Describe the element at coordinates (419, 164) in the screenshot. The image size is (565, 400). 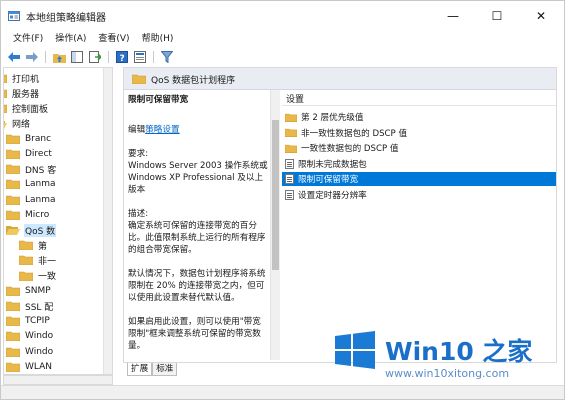
I see `settings-list-item: 限制未完成数据包` at that location.